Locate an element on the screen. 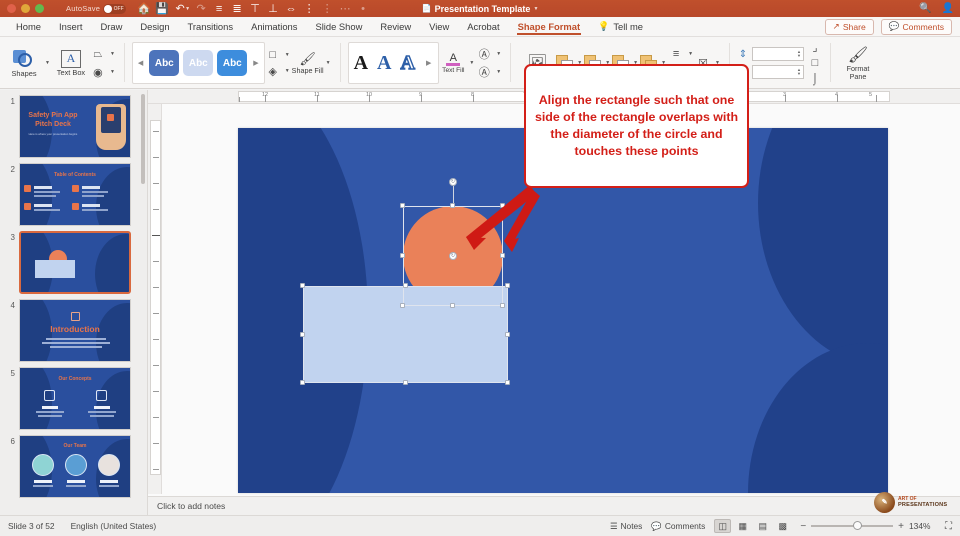 The width and height of the screenshot is (960, 536). quick-access-toolbar: 🏠 💾 ↶ ▼ ↷ ≡ ≣ ⊤ ⊥ ⇔ ⋮ ⋮ ⋯ • is located at coordinates (253, 8).